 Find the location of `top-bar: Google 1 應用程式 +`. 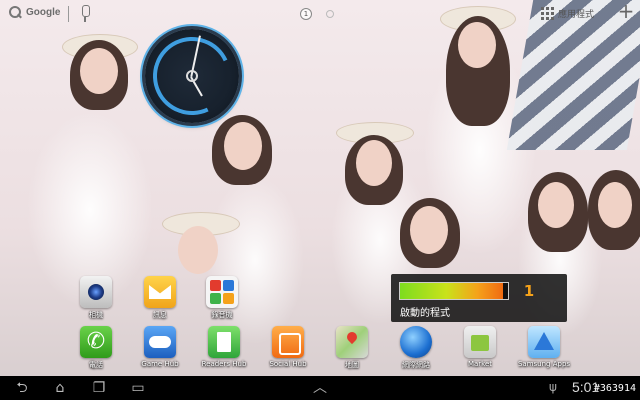

top-bar: Google 1 應用程式 + is located at coordinates (320, 14).